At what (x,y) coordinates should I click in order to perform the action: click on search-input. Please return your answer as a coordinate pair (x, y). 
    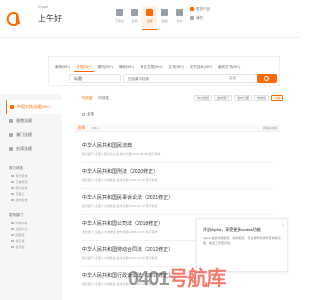
    Looking at the image, I should click on (200, 78).